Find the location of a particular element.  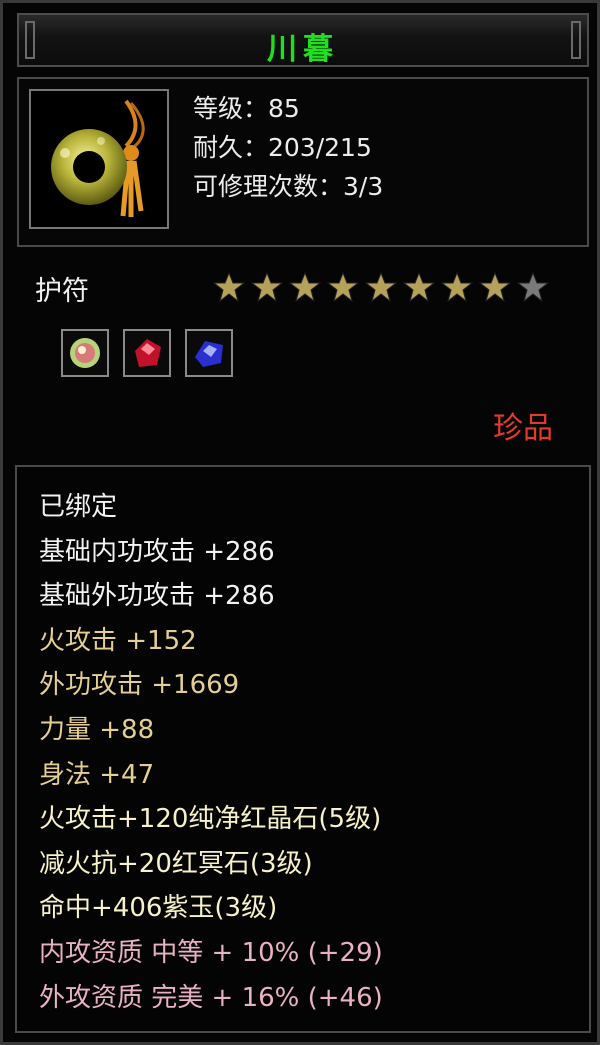

item-type: 护符 is located at coordinates (62, 291).